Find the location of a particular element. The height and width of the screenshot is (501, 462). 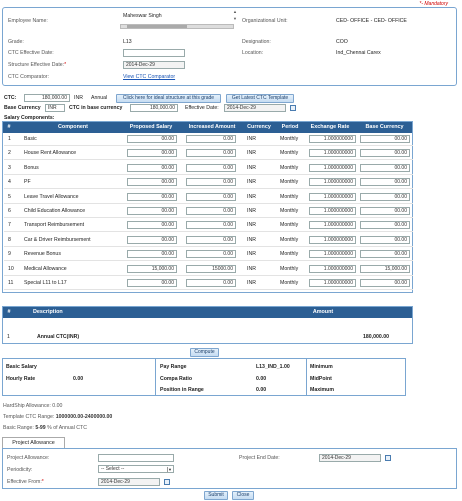

employee-scrollbar is located at coordinates (177, 26).